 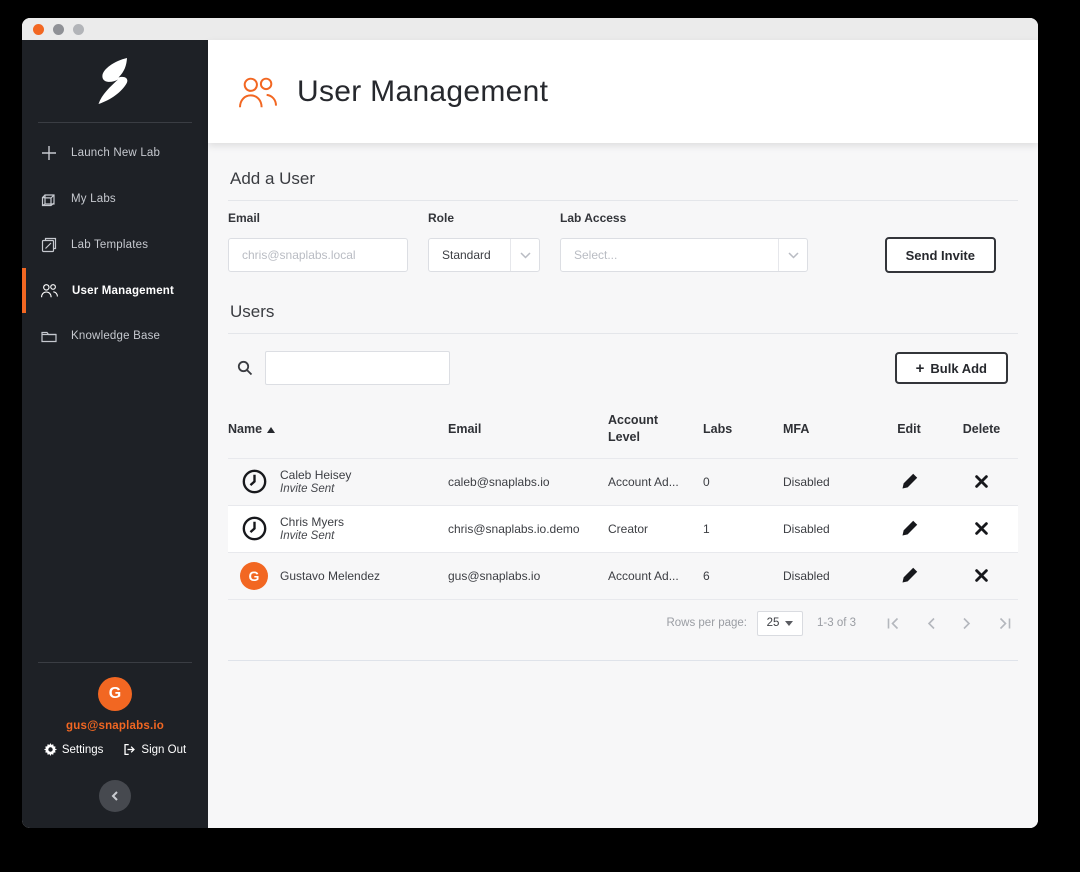 I want to click on role-select: Standard, so click(x=484, y=255).